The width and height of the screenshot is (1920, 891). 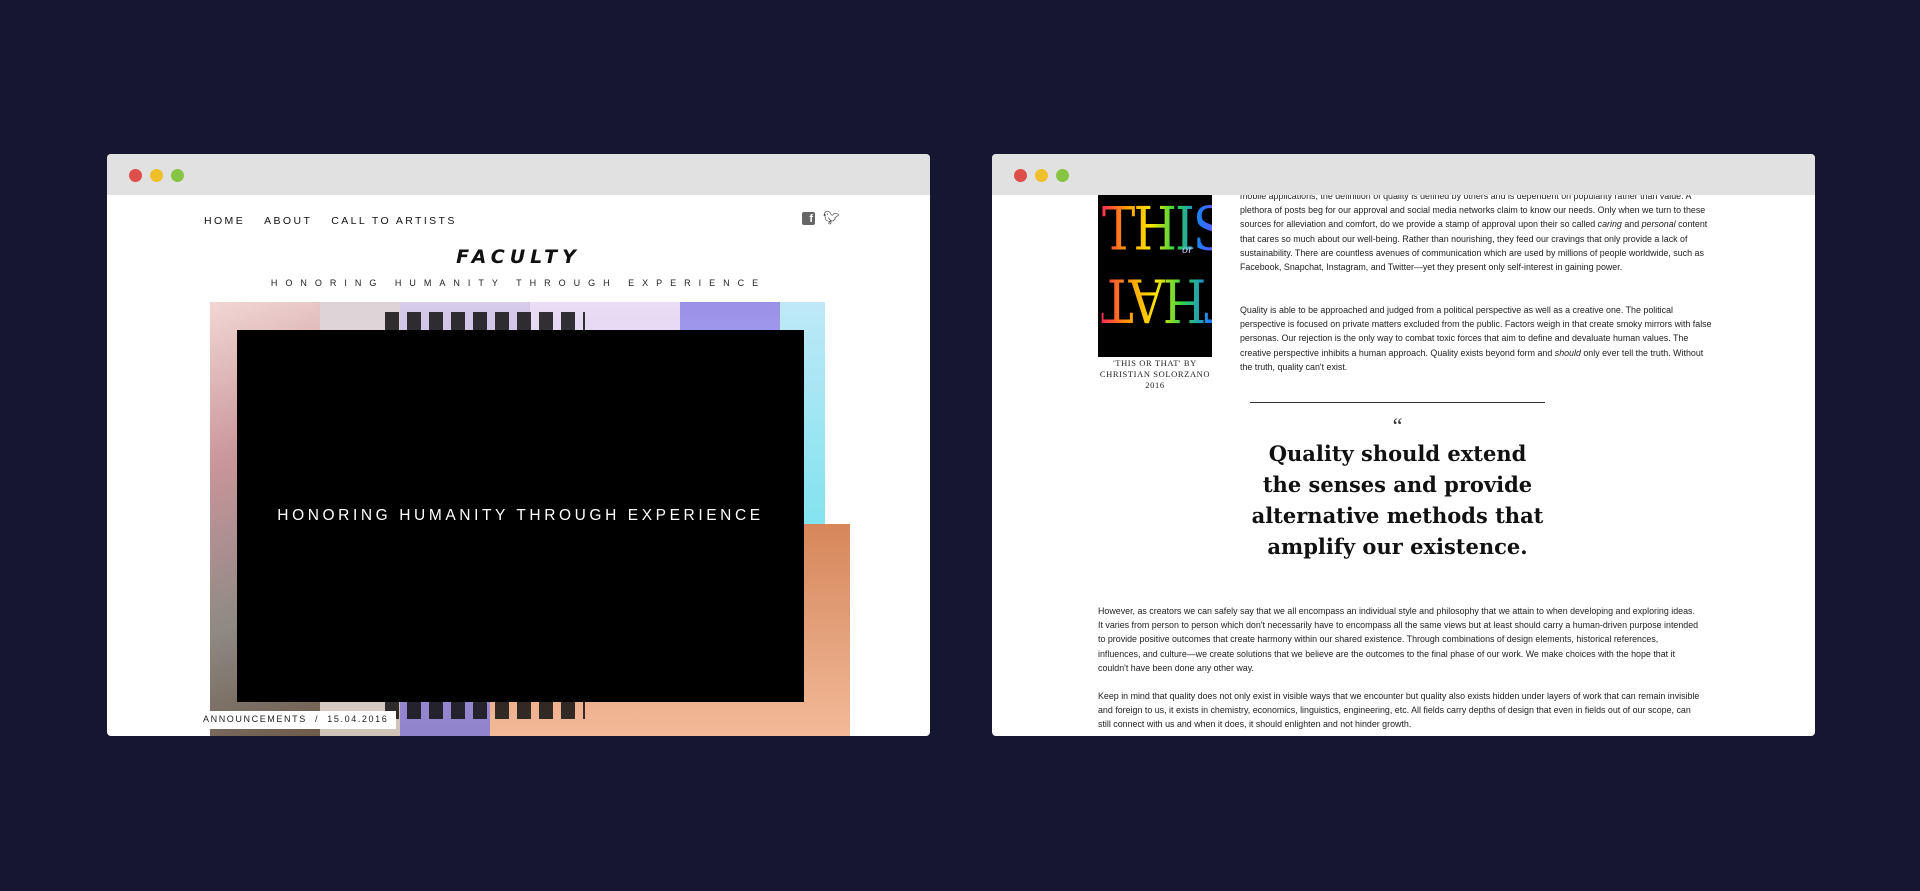 What do you see at coordinates (288, 221) in the screenshot?
I see `nav-about-link: ABOUT` at bounding box center [288, 221].